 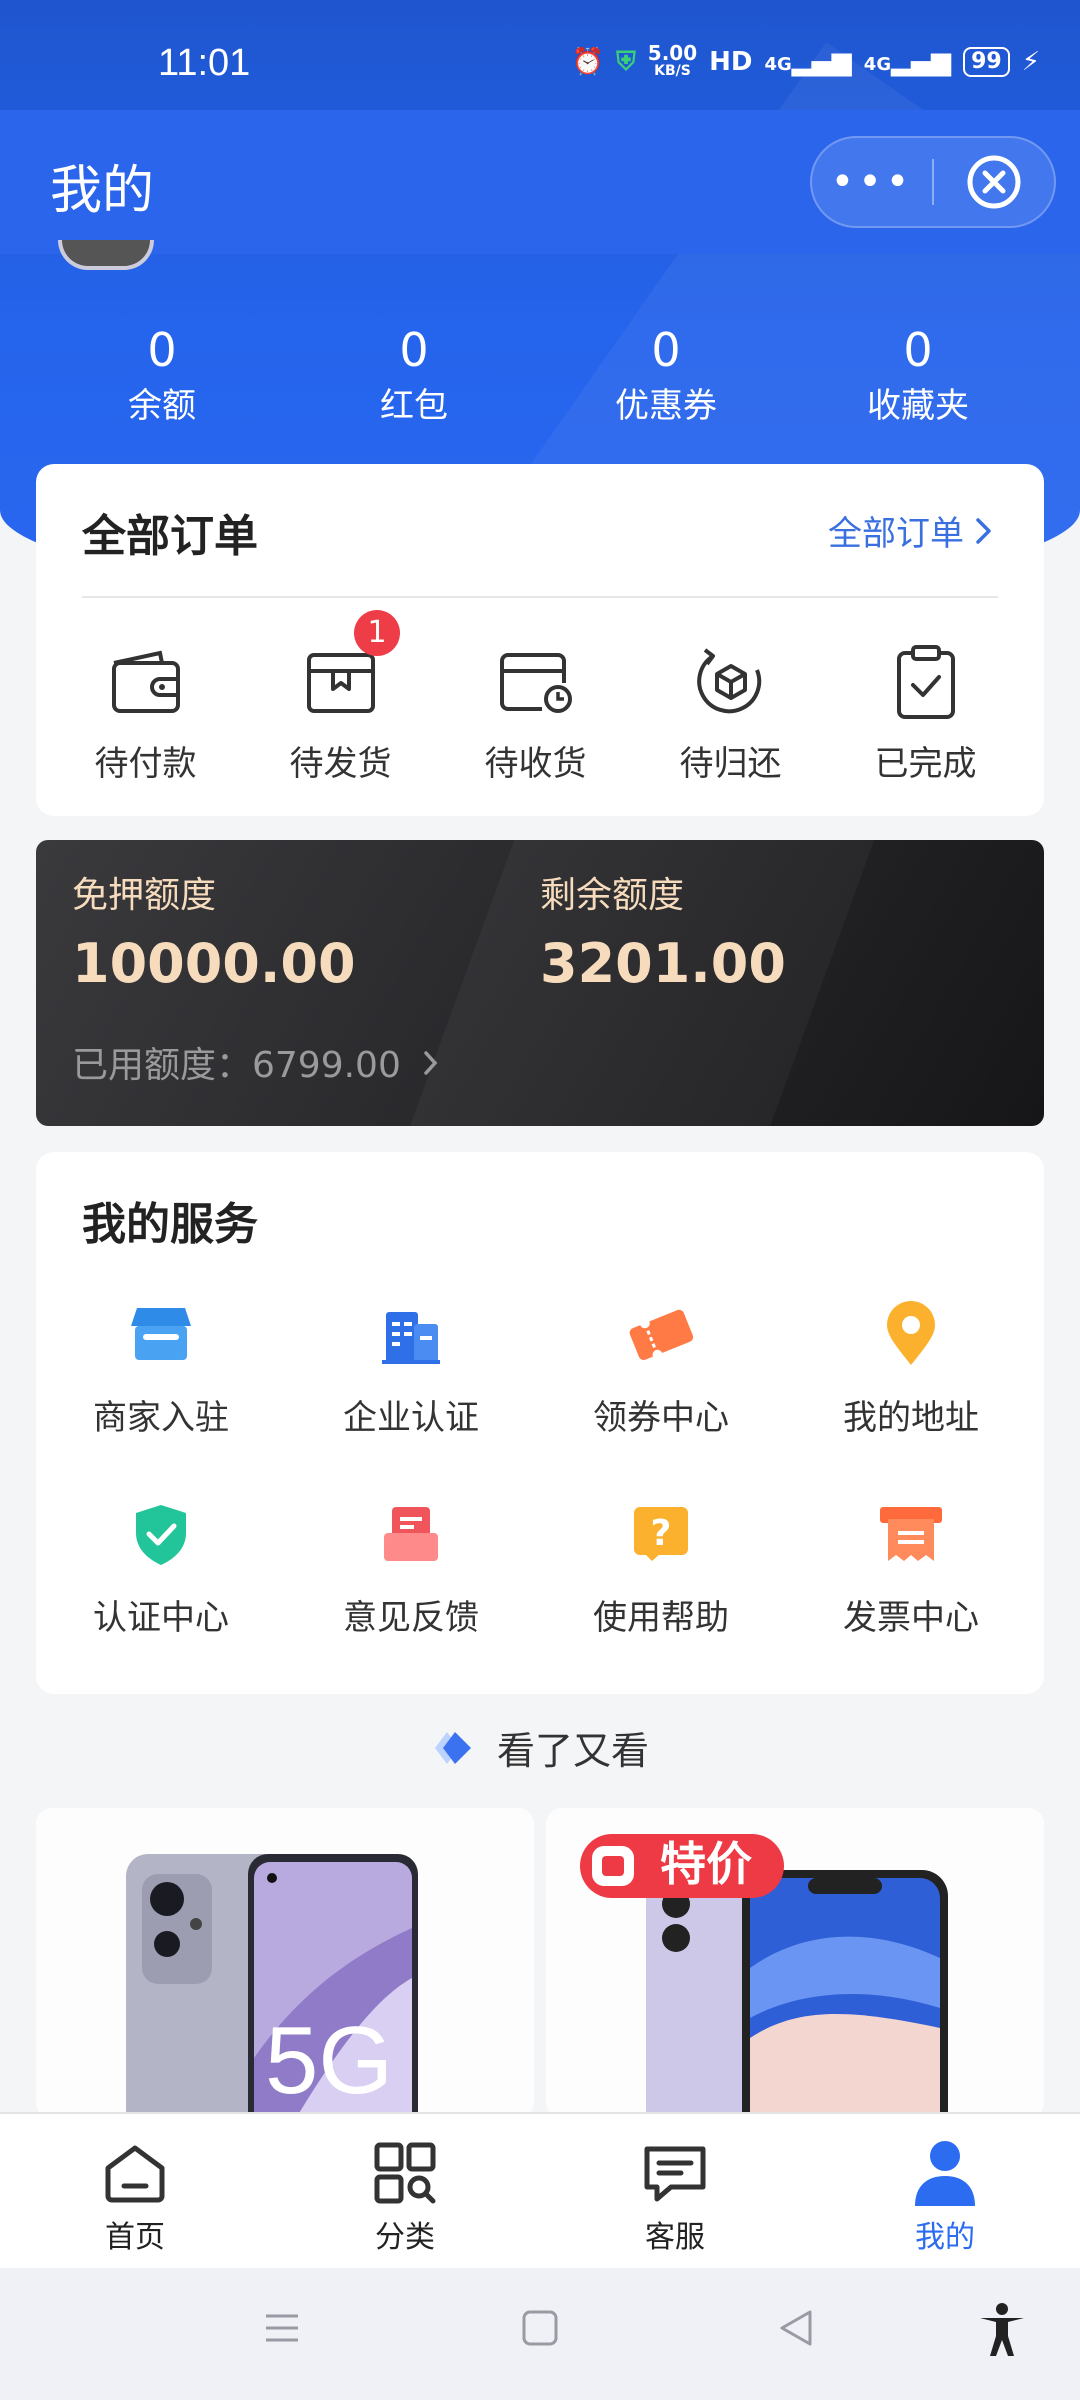 What do you see at coordinates (706, 1864) in the screenshot?
I see `special-price-tag: 特价` at bounding box center [706, 1864].